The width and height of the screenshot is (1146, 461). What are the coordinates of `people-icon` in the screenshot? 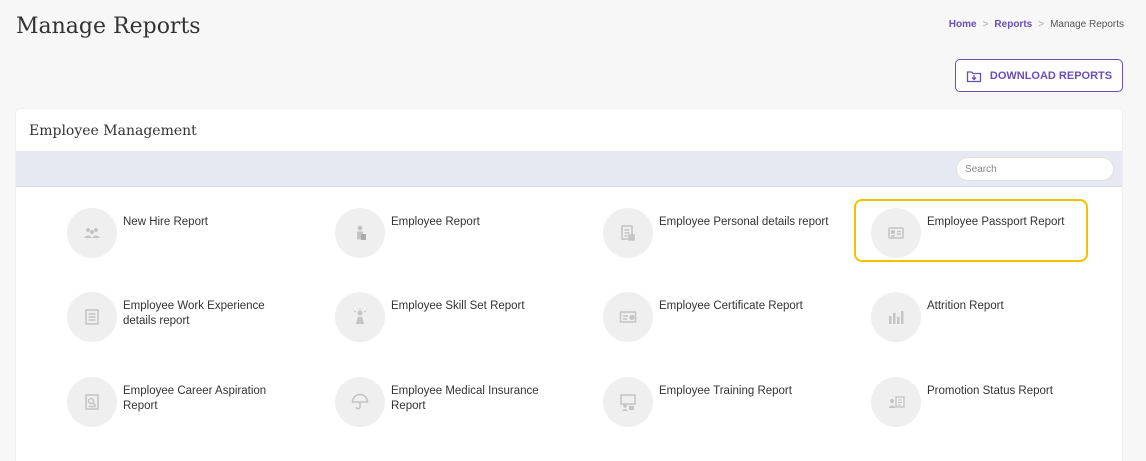 It's located at (92, 233).